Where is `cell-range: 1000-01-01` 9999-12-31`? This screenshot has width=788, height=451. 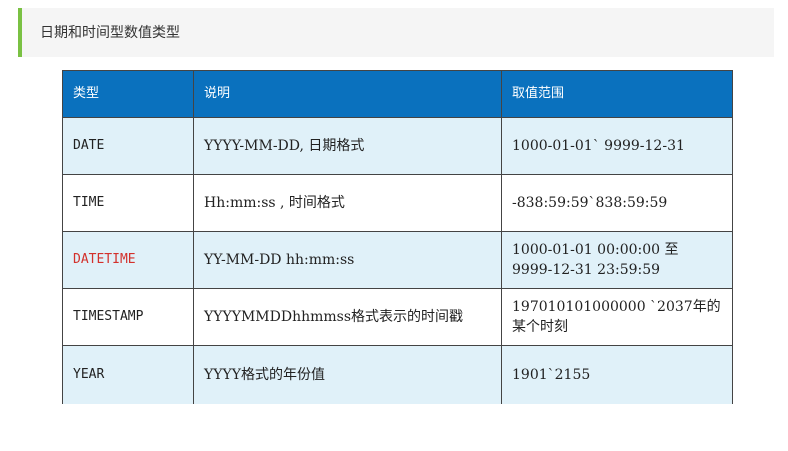
cell-range: 1000-01-01` 9999-12-31 is located at coordinates (617, 146).